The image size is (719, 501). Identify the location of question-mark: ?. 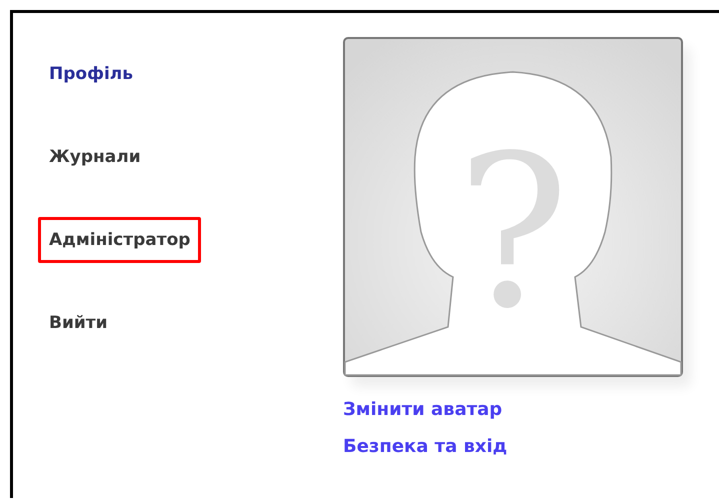
(513, 232).